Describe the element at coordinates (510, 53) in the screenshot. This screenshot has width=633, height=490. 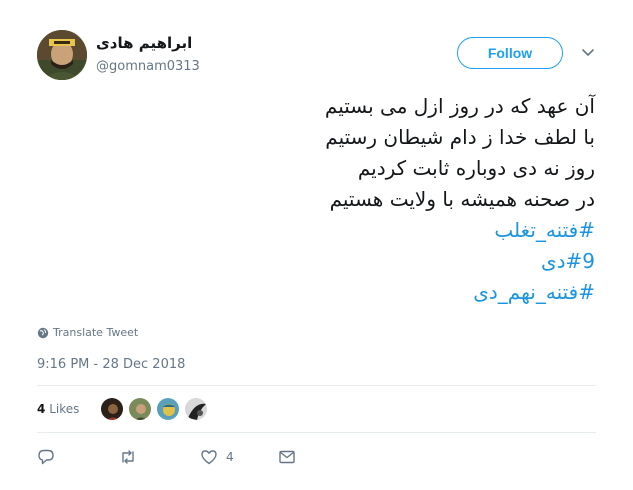
I see `follow-button: Follow` at that location.